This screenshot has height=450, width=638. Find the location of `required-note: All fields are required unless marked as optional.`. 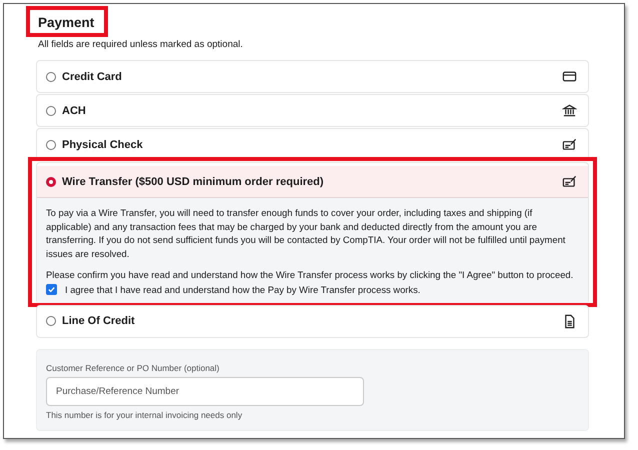

required-note: All fields are required unless marked as optional. is located at coordinates (141, 44).